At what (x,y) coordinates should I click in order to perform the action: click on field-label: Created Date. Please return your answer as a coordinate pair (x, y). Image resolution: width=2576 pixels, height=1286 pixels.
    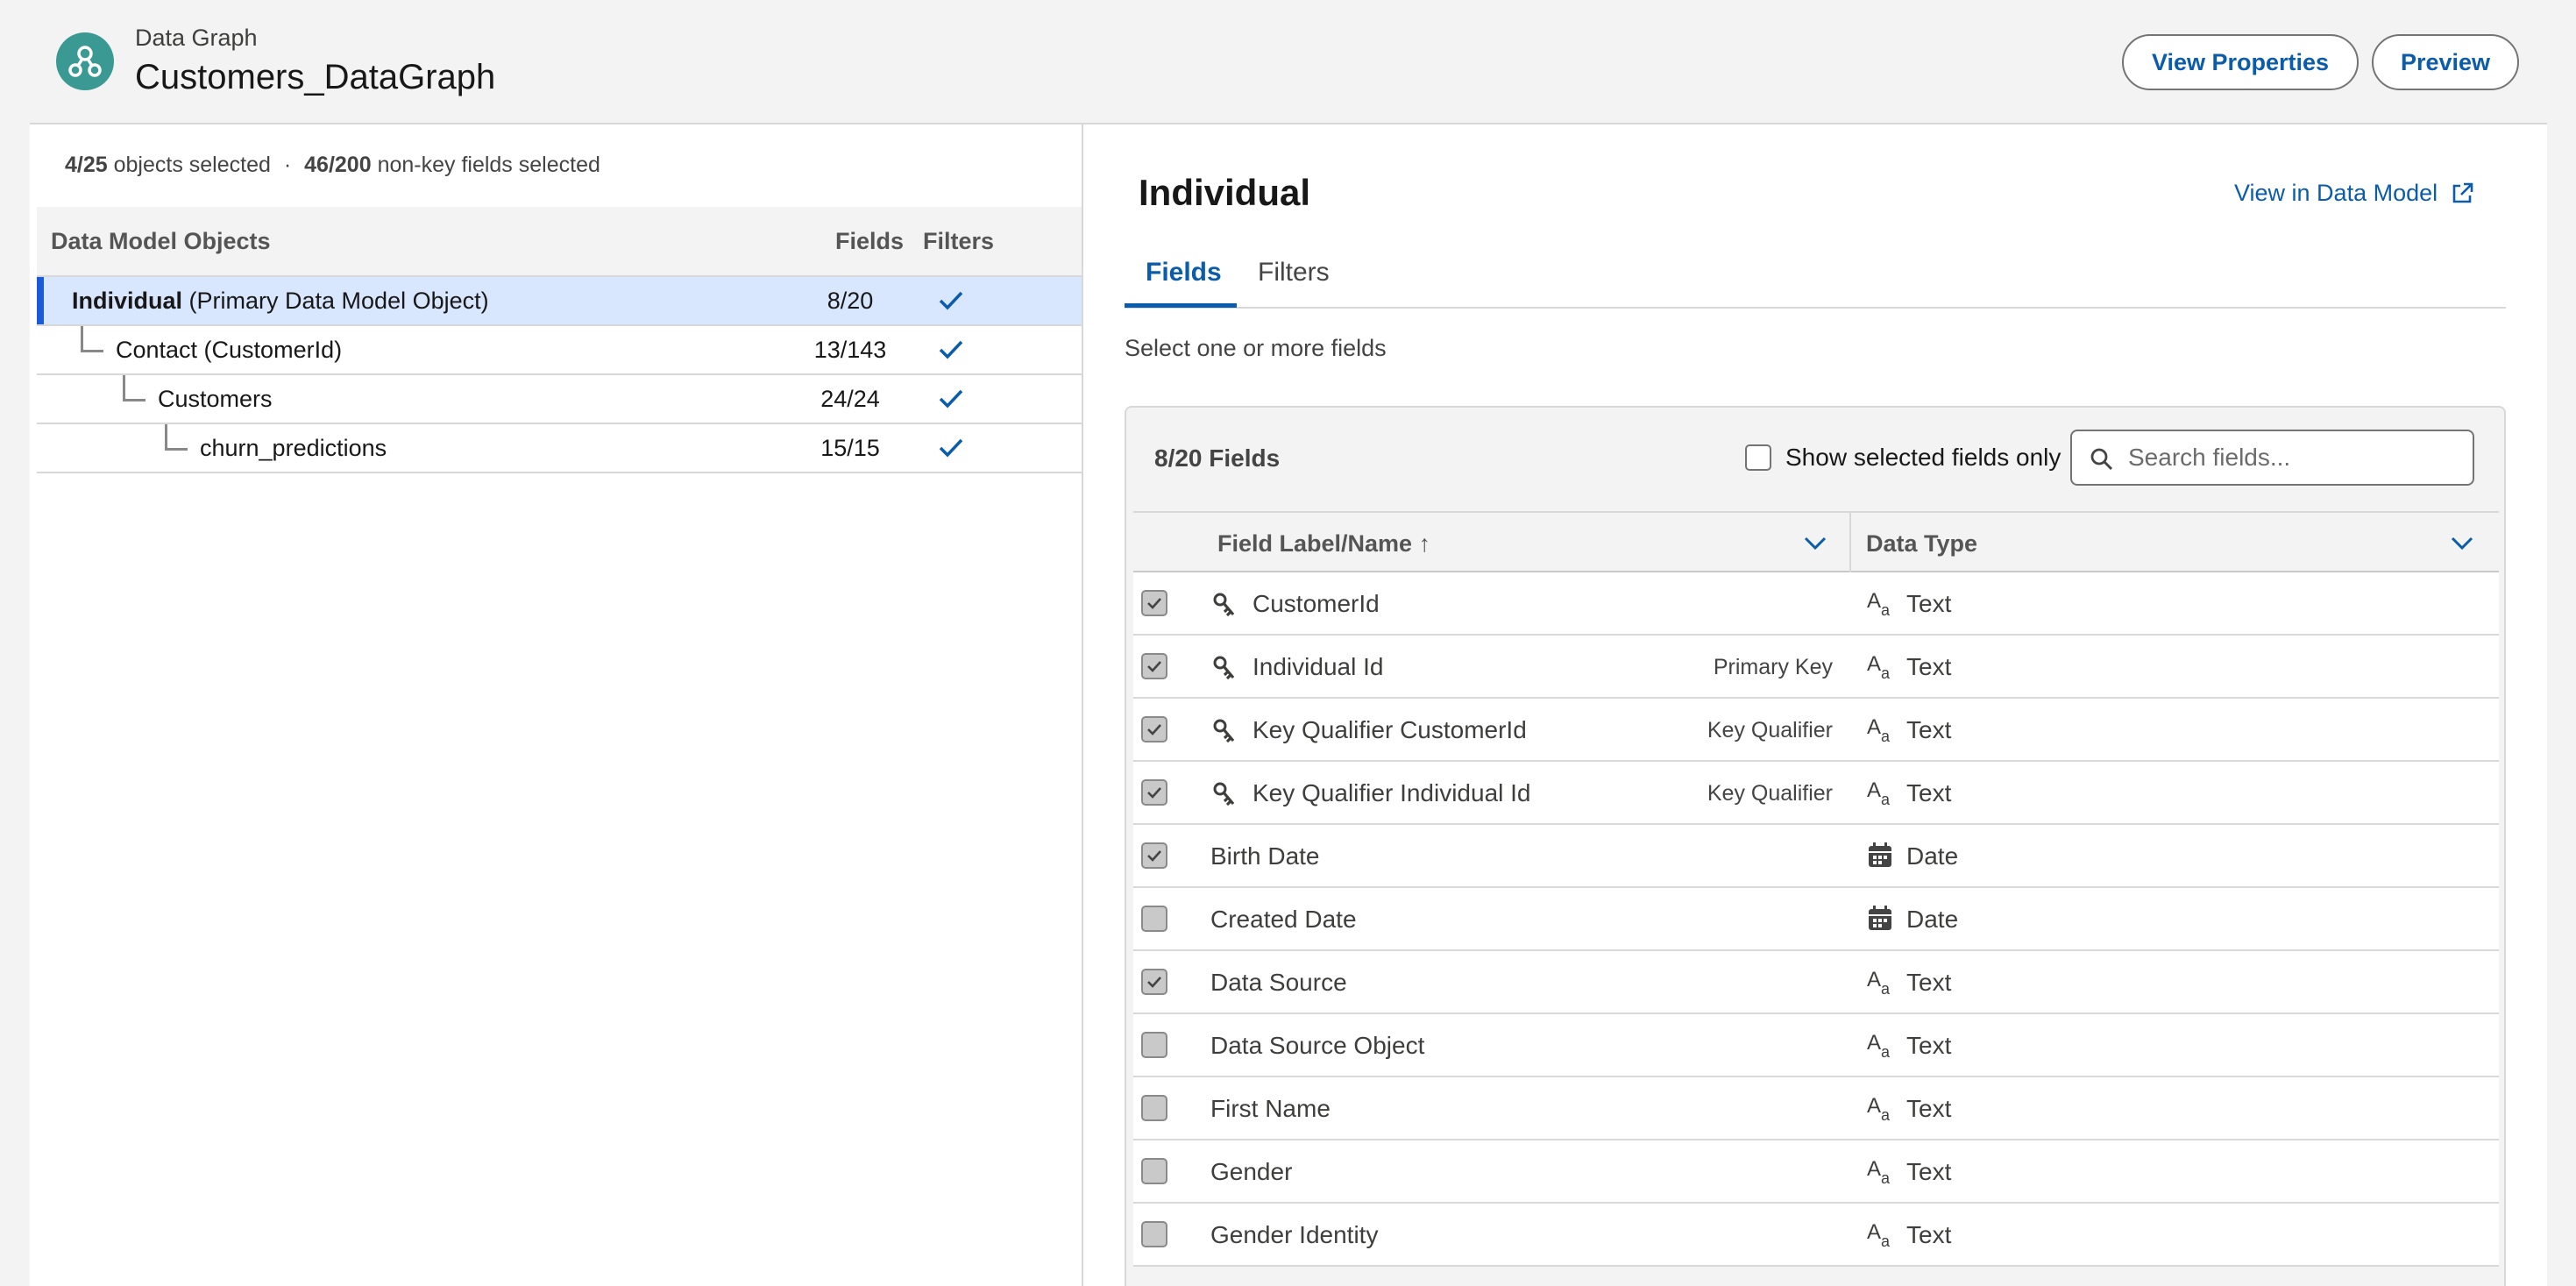
    Looking at the image, I should click on (1283, 919).